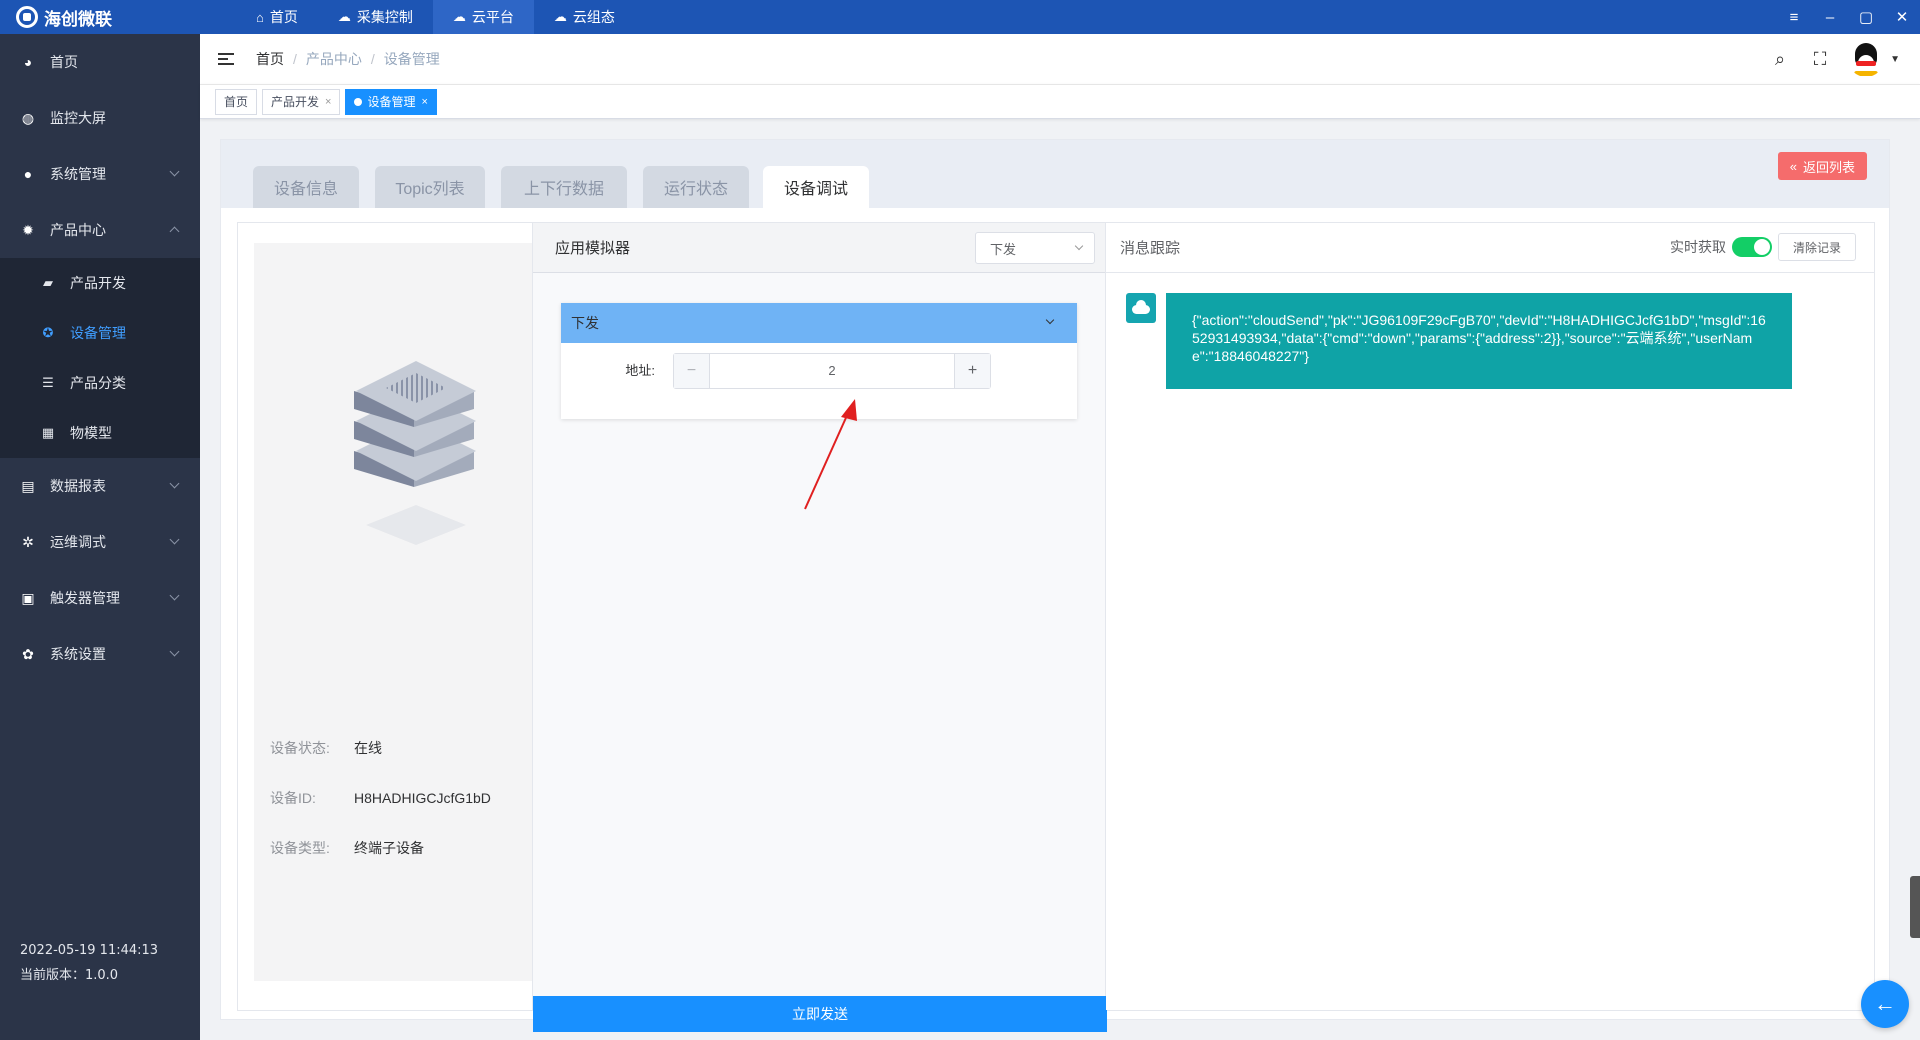 The height and width of the screenshot is (1040, 1920). What do you see at coordinates (277, 17) in the screenshot?
I see `topnav-item-home: ⌂ 首页` at bounding box center [277, 17].